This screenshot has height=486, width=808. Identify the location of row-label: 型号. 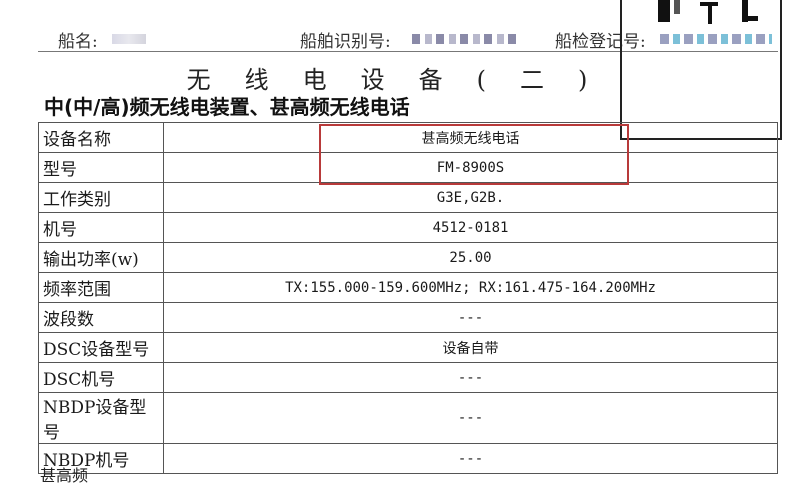
(101, 167).